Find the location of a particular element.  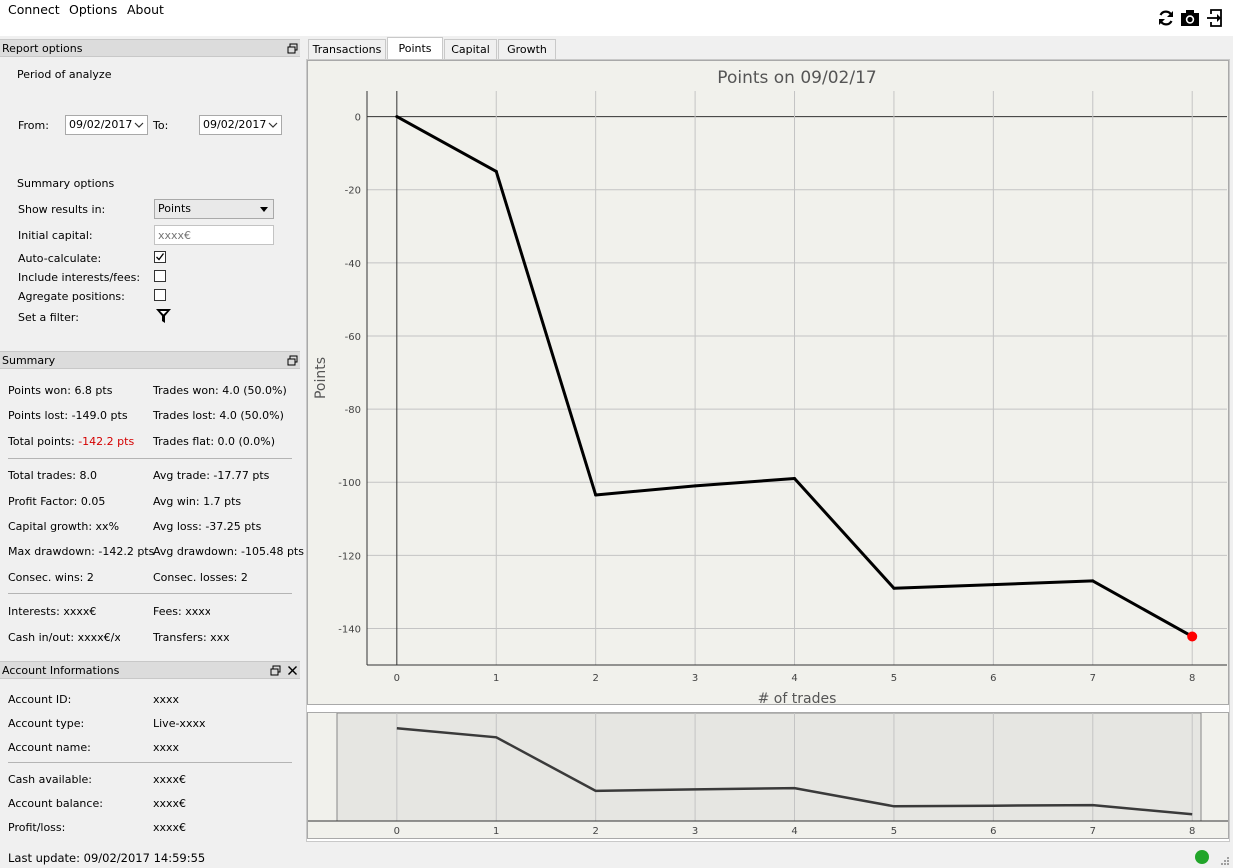

initial-capital-label: Initial capital: is located at coordinates (55, 235).